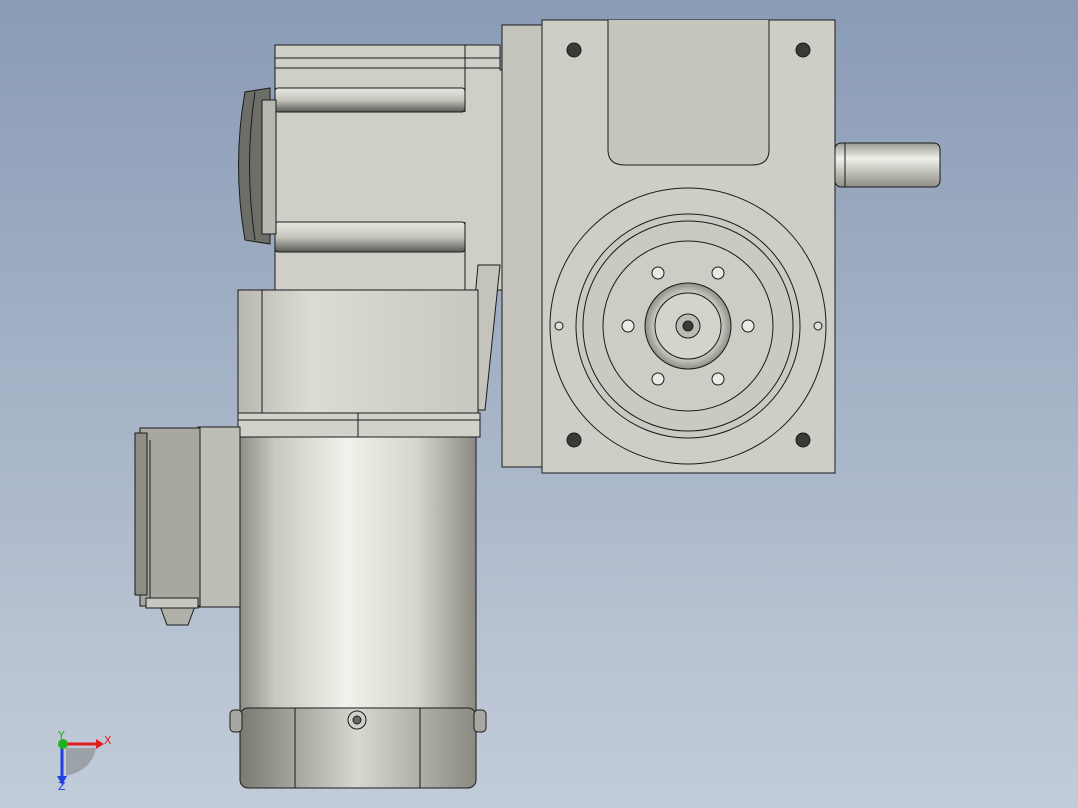 Image resolution: width=1078 pixels, height=808 pixels. I want to click on terminal-box, so click(195, 526).